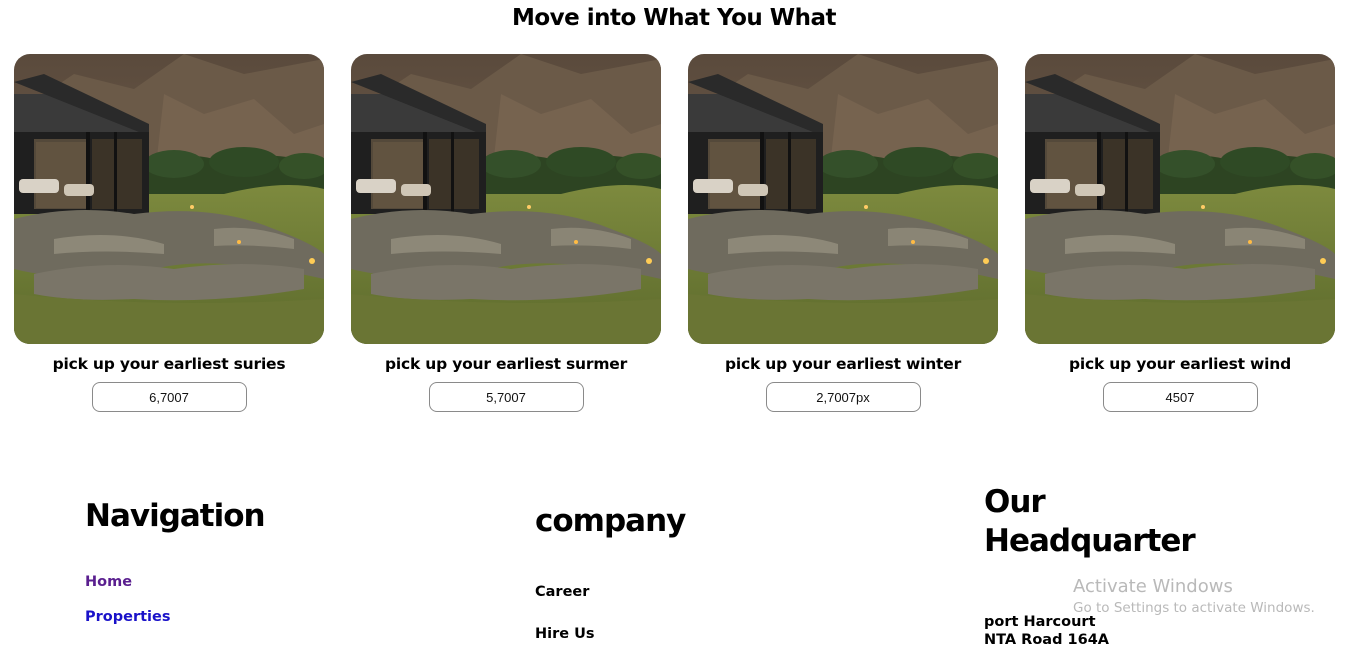 The image size is (1348, 647). What do you see at coordinates (1090, 522) in the screenshot?
I see `footer-headquarter: Our Headquarter` at bounding box center [1090, 522].